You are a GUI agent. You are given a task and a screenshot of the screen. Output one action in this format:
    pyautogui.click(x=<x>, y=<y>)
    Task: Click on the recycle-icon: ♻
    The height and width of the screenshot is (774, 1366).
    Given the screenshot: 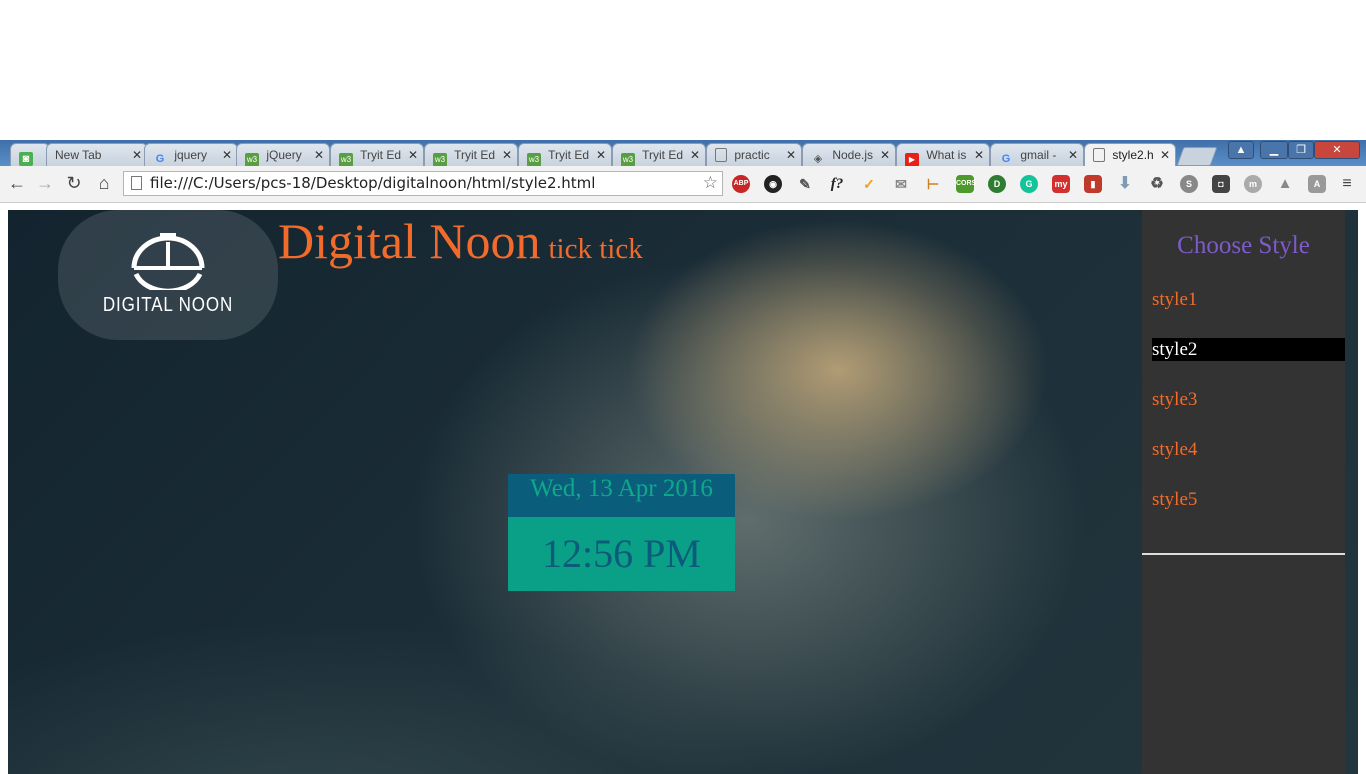 What is the action you would take?
    pyautogui.click(x=1157, y=184)
    